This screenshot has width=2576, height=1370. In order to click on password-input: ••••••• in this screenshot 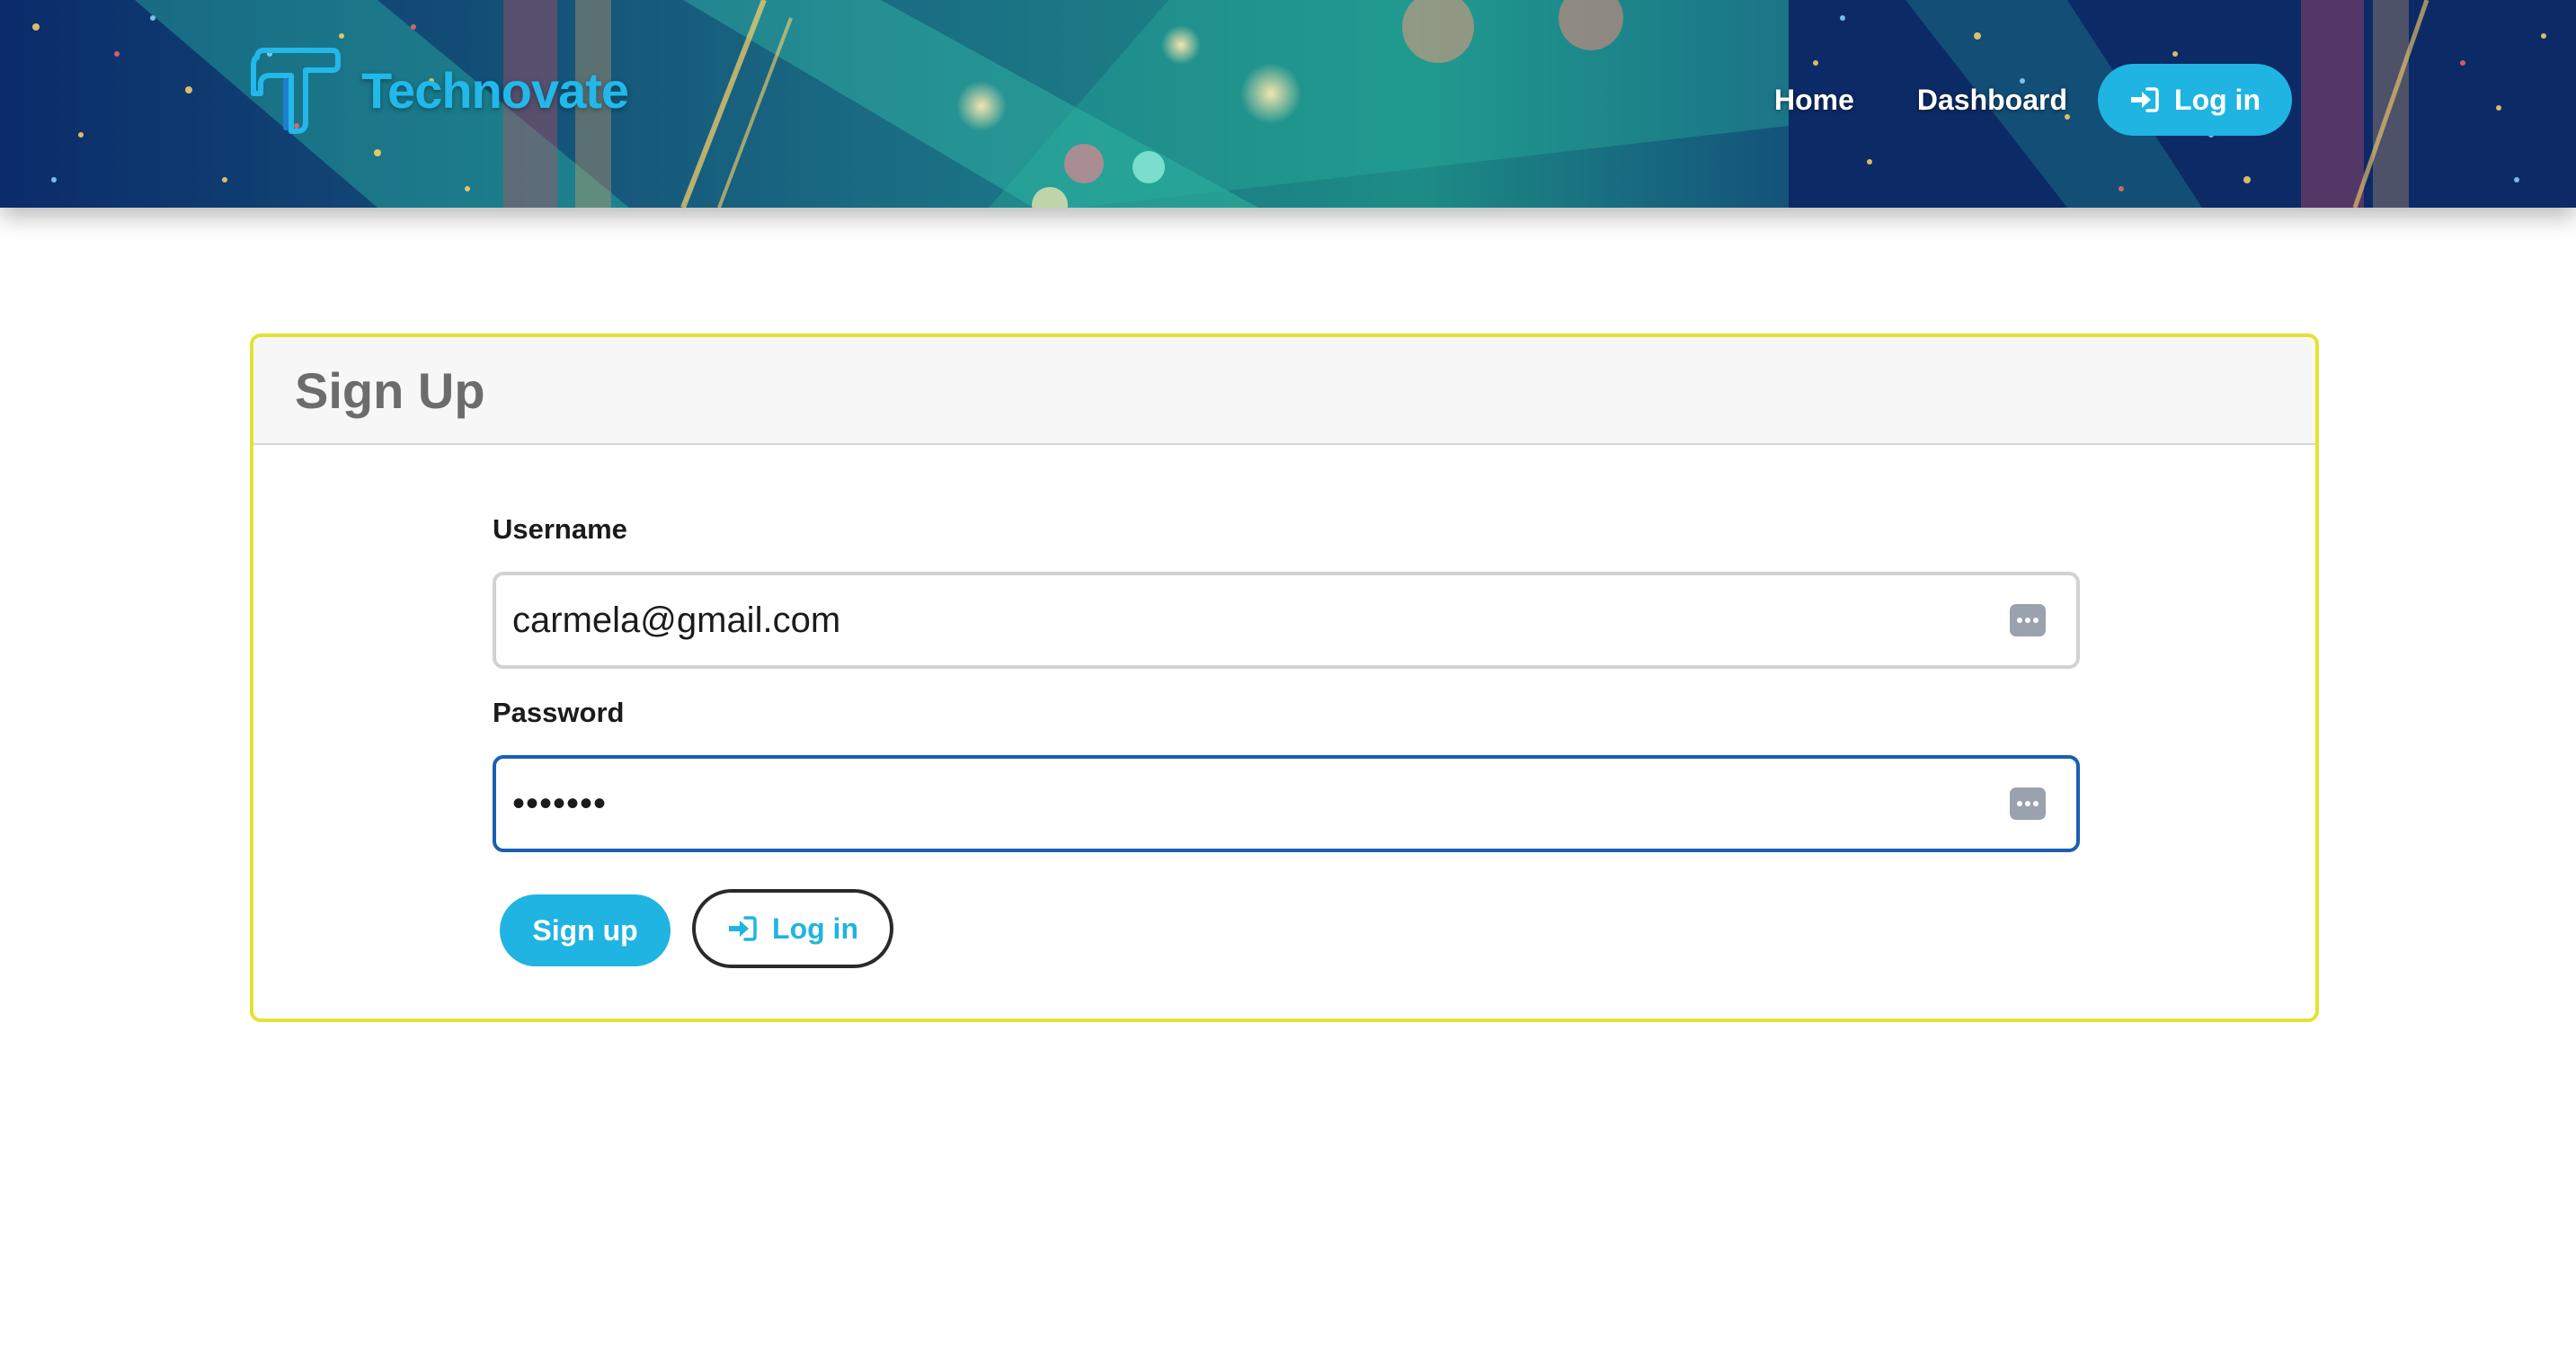, I will do `click(1286, 803)`.